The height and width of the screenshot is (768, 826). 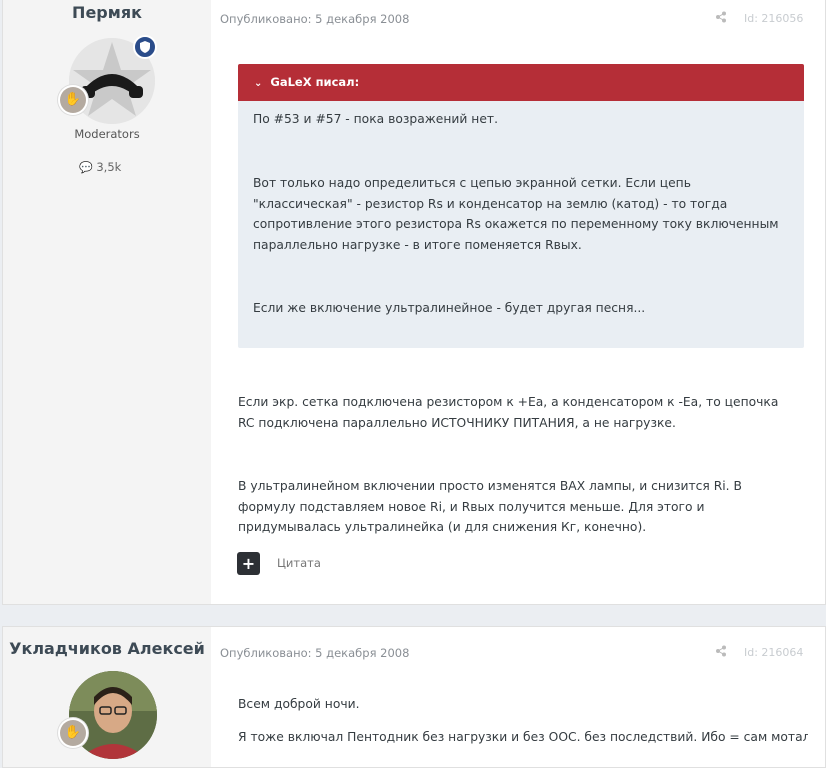 What do you see at coordinates (375, 119) in the screenshot?
I see `quote-paragraph: По #53 и #57 - пока возражений нет.` at bounding box center [375, 119].